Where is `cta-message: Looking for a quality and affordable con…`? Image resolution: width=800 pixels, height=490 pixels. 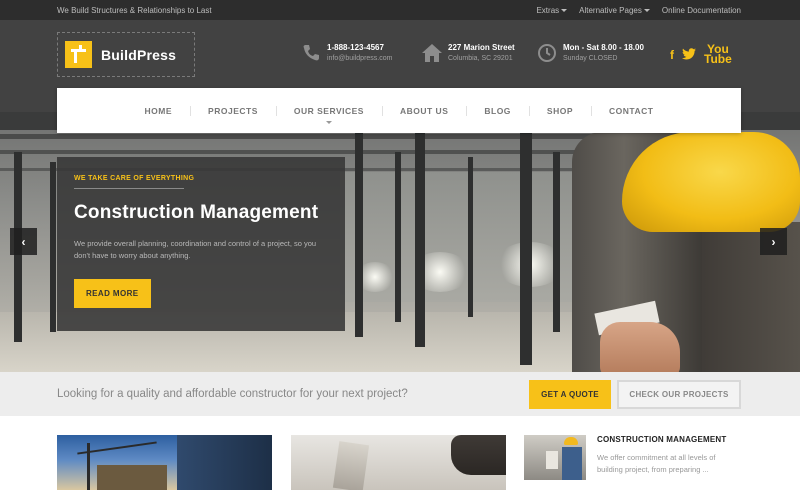
cta-message: Looking for a quality and affordable con… is located at coordinates (232, 394).